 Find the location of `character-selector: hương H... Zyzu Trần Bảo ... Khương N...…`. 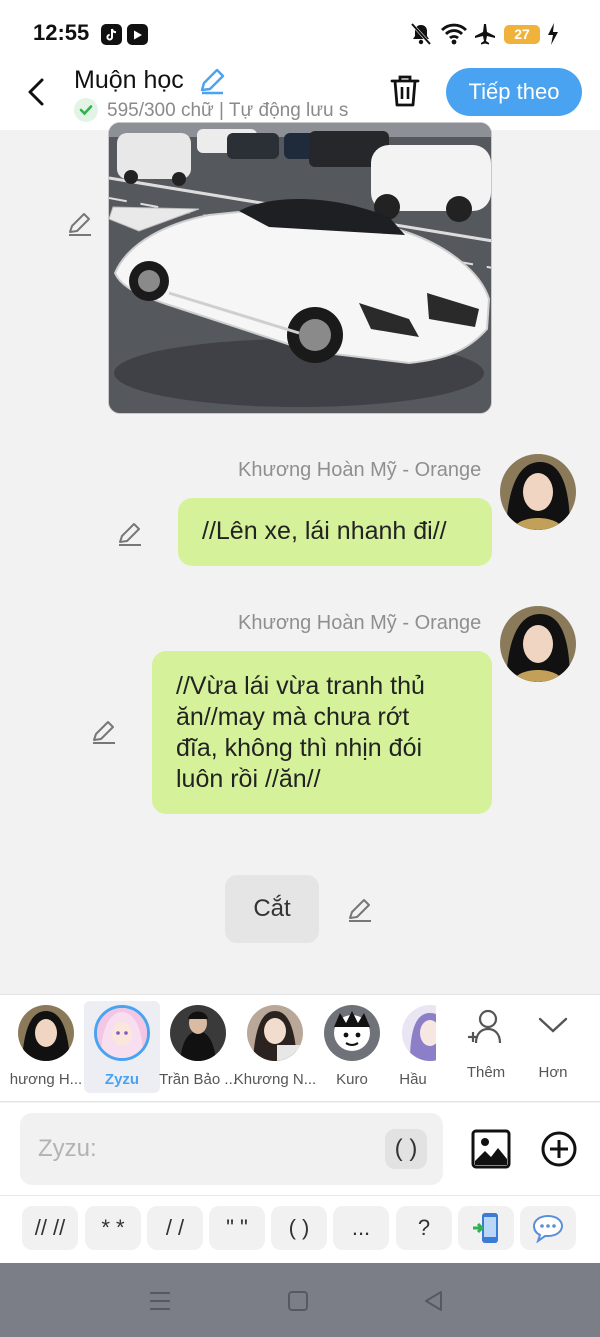

character-selector: hương H... Zyzu Trần Bảo ... Khương N...… is located at coordinates (300, 1048).